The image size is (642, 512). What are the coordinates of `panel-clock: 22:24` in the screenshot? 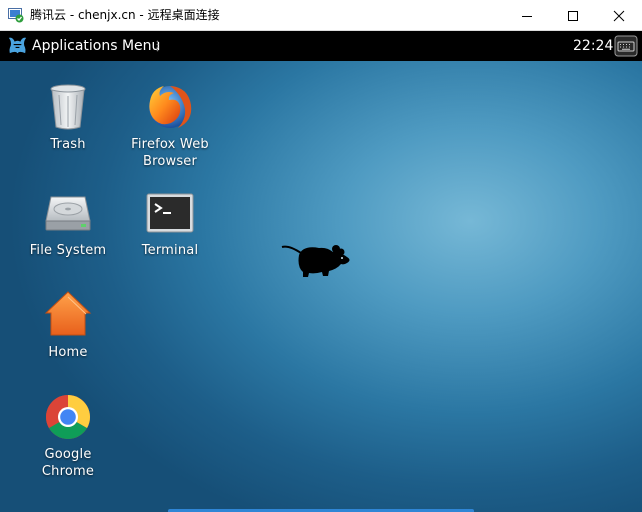 It's located at (593, 46).